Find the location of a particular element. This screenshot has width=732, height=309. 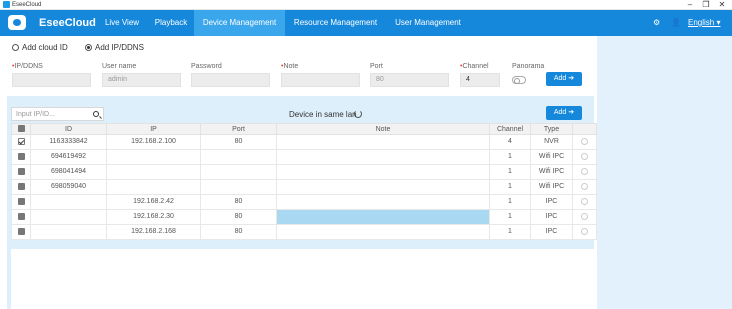

channel-field: 4 is located at coordinates (480, 80).